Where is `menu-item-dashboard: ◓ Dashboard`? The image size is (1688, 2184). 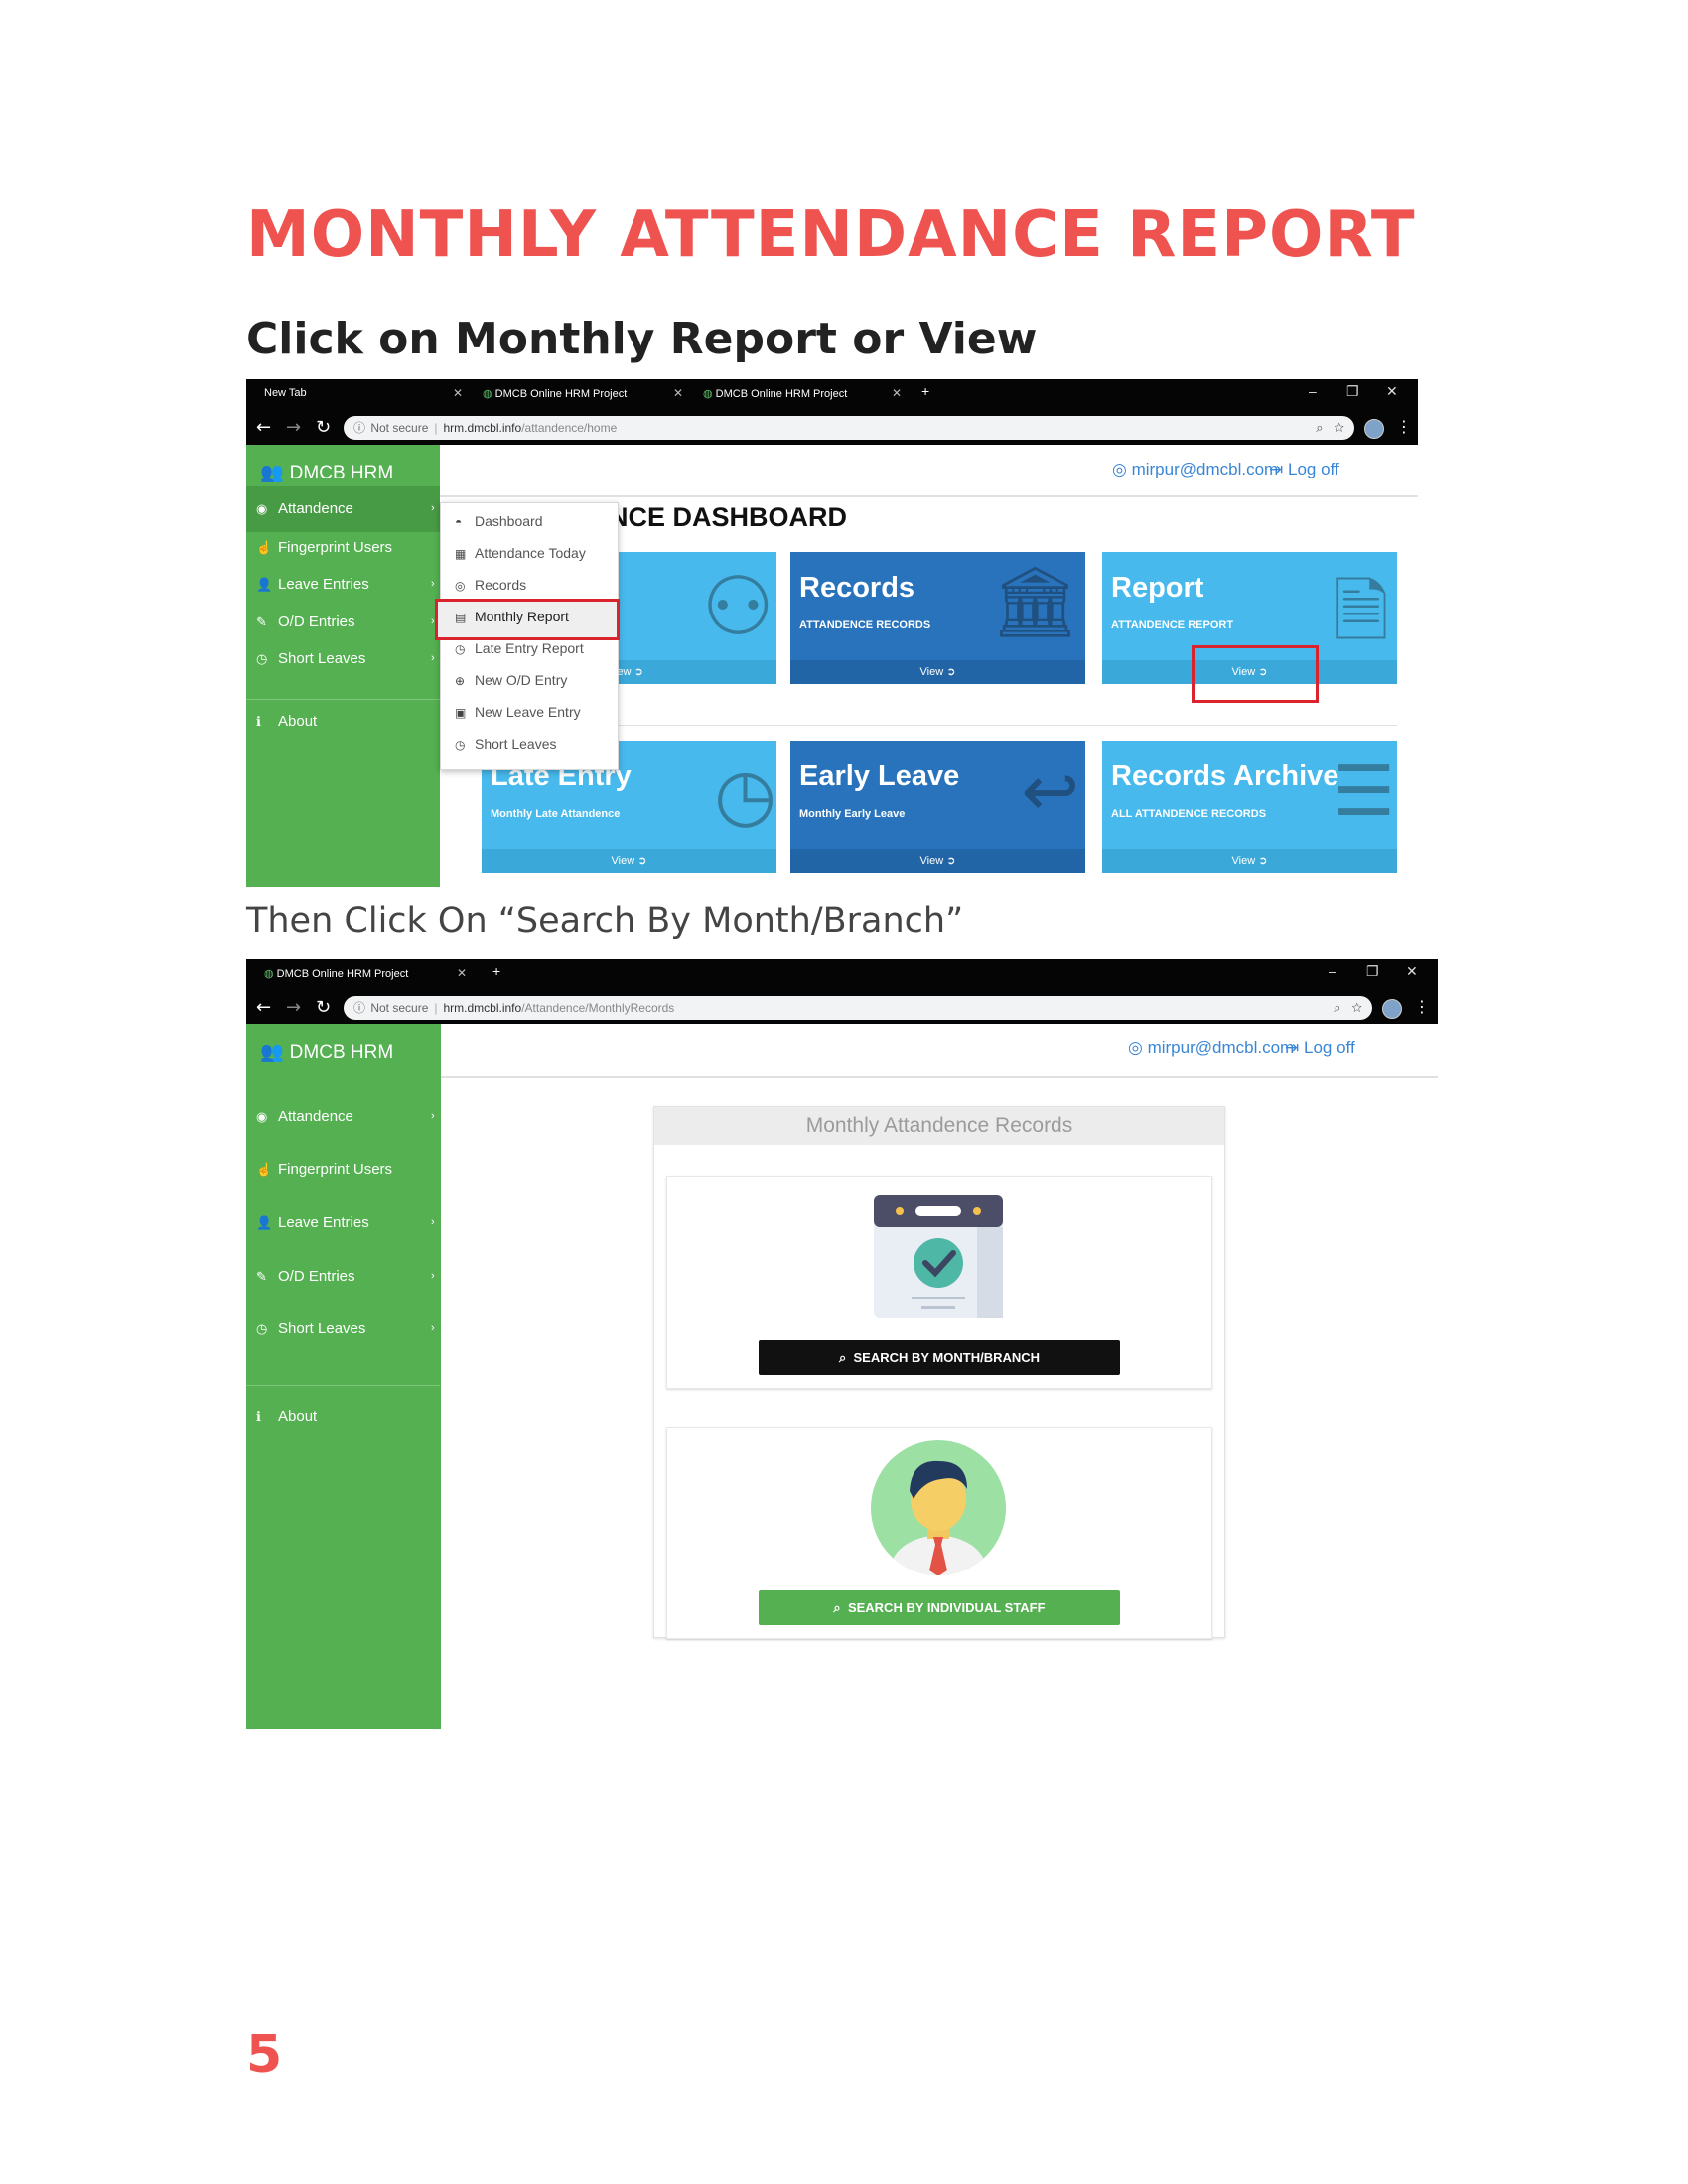
menu-item-dashboard: ◓ Dashboard is located at coordinates (499, 521).